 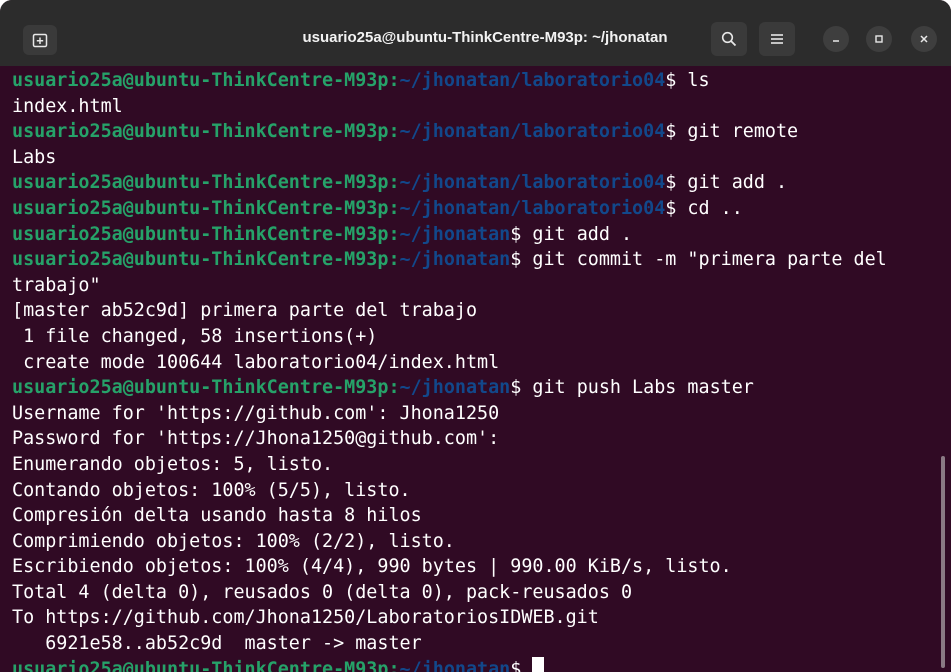 I want to click on output-line: 6921e58..ab52c9d master -> master, so click(x=217, y=644).